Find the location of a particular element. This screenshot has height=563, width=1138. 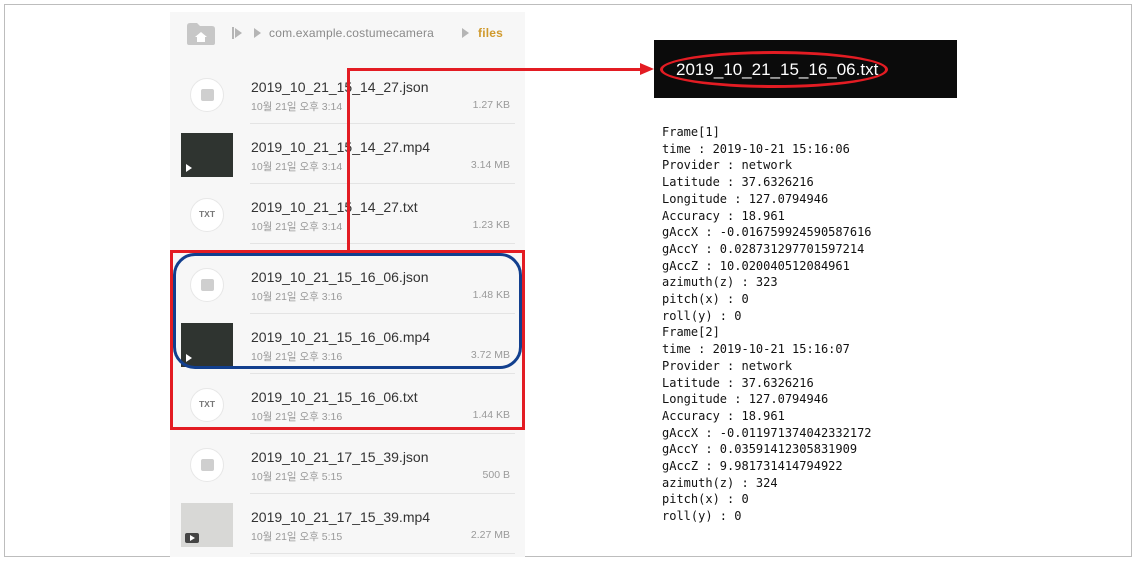

log-line: time : 2019-10-21 15:16:07 is located at coordinates (756, 349).